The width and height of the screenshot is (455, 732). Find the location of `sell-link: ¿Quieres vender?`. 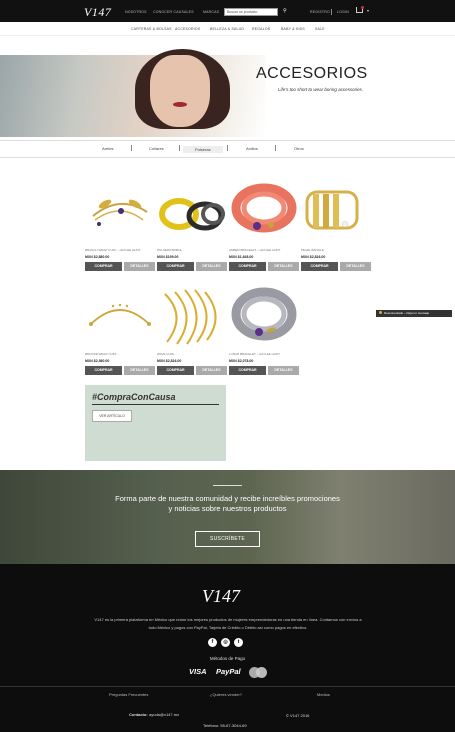

sell-link: ¿Quieres vender? is located at coordinates (226, 694).